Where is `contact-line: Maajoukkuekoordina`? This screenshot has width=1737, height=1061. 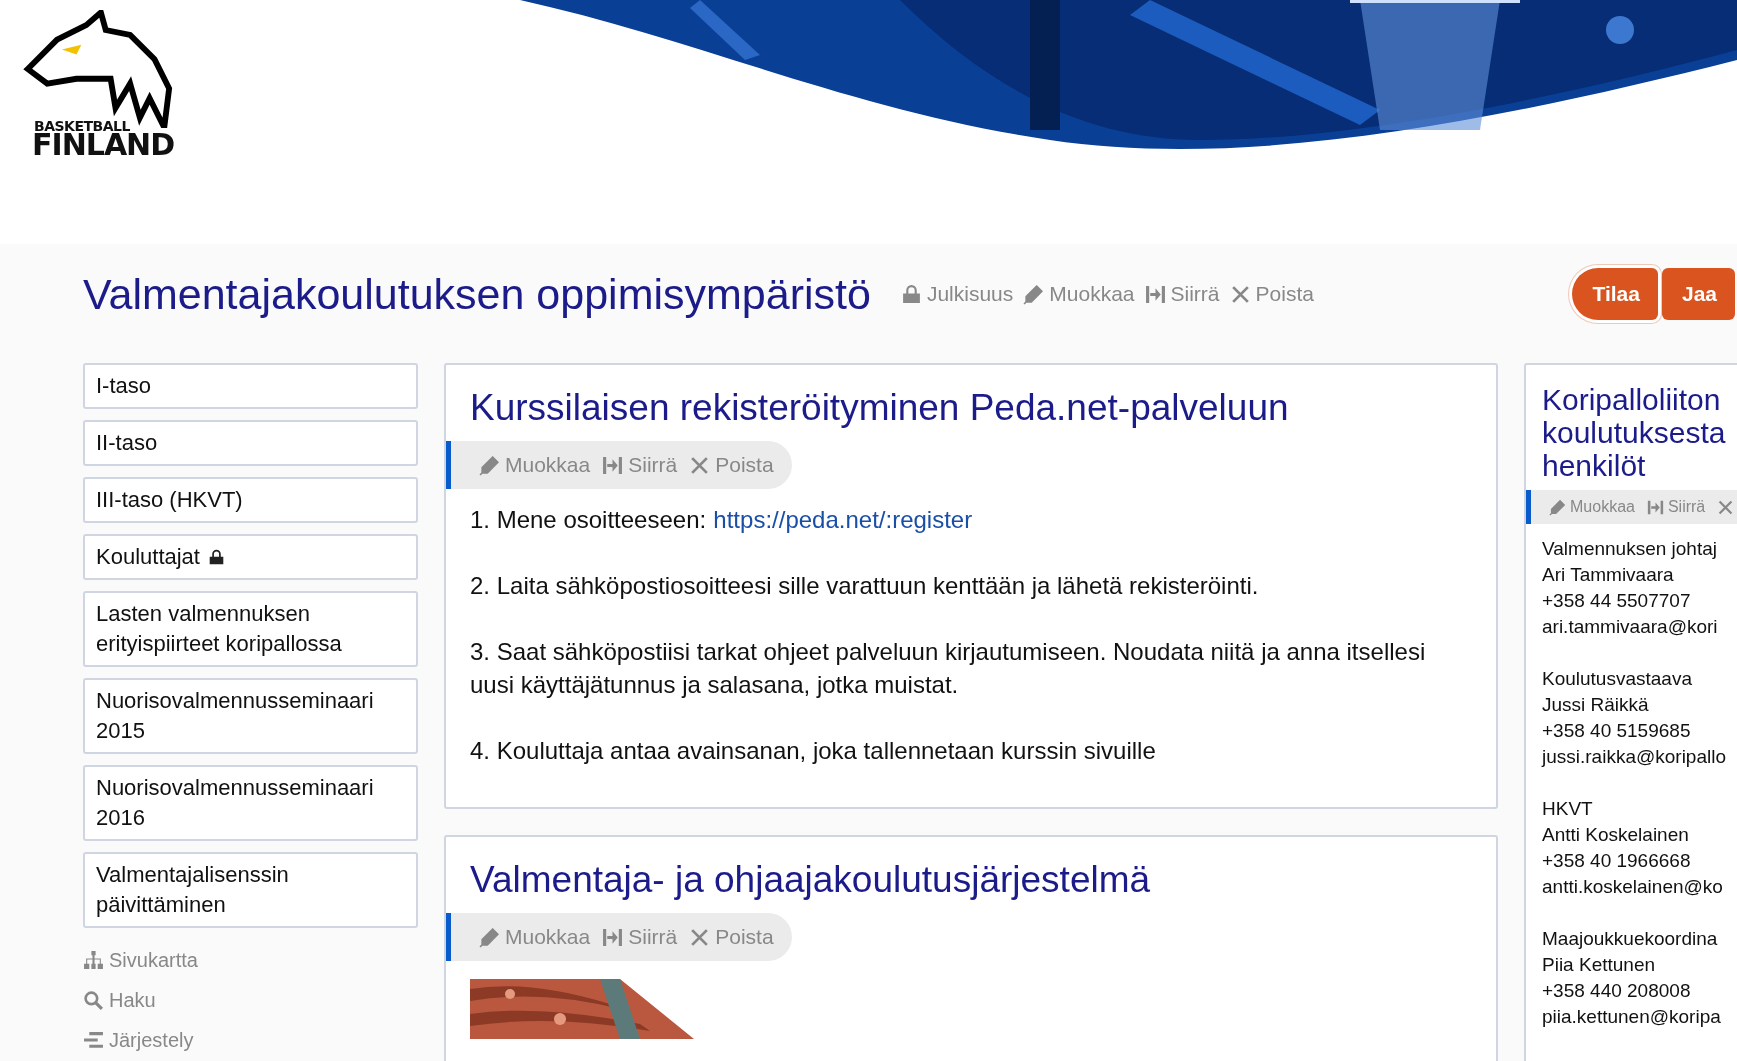 contact-line: Maajoukkuekoordina is located at coordinates (1630, 939).